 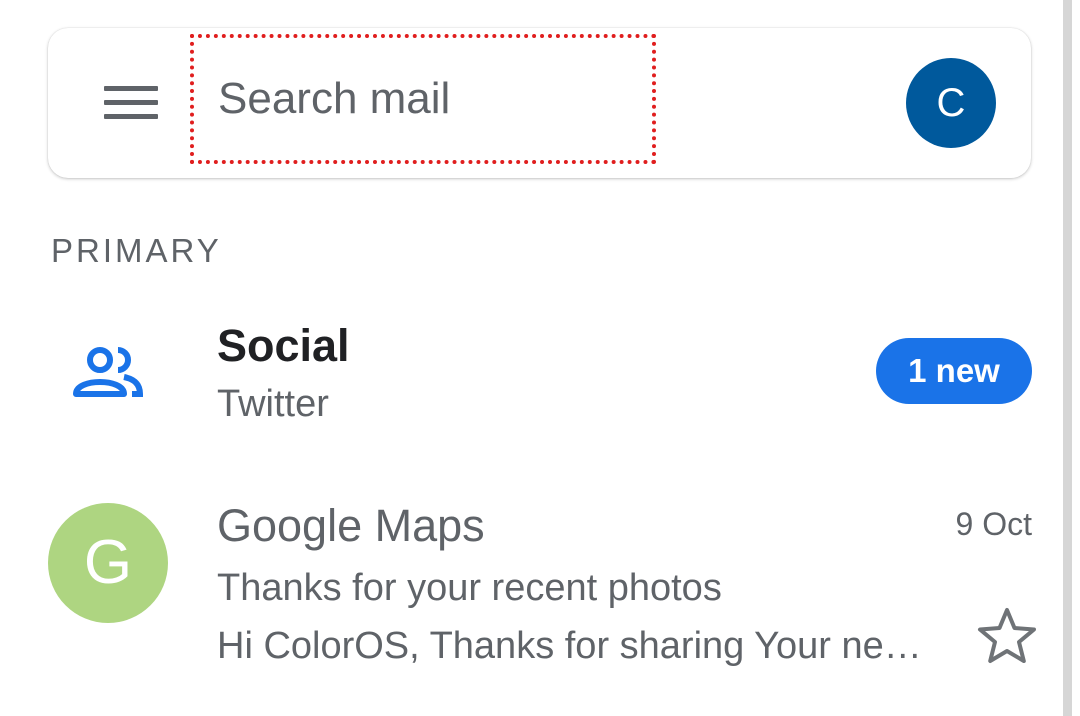 What do you see at coordinates (951, 103) in the screenshot?
I see `account-avatar: C` at bounding box center [951, 103].